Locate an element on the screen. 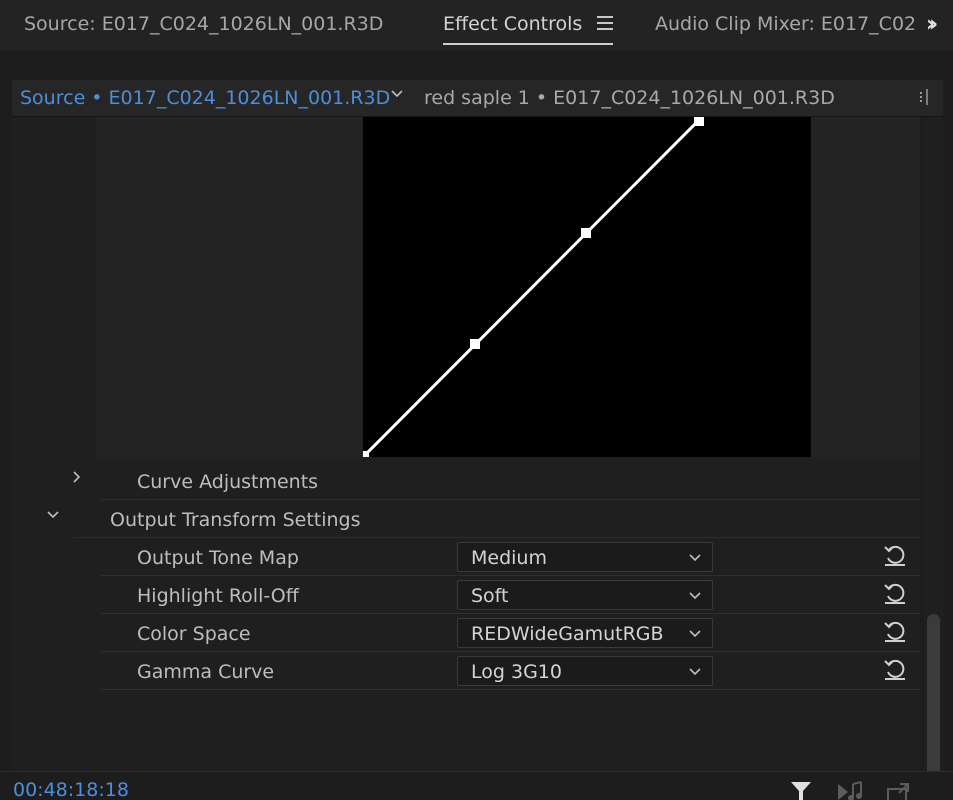  hamburger-menu-icon is located at coordinates (605, 23).